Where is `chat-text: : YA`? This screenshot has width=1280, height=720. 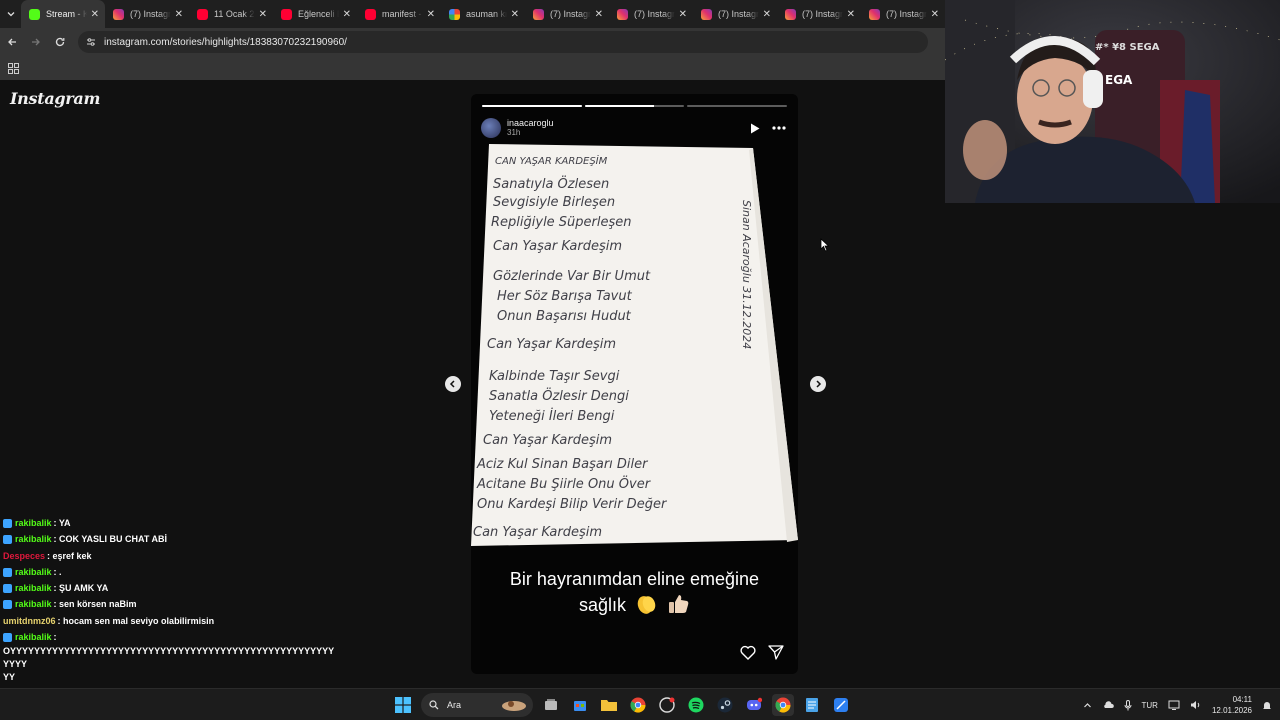
chat-text: : YA is located at coordinates (62, 523).